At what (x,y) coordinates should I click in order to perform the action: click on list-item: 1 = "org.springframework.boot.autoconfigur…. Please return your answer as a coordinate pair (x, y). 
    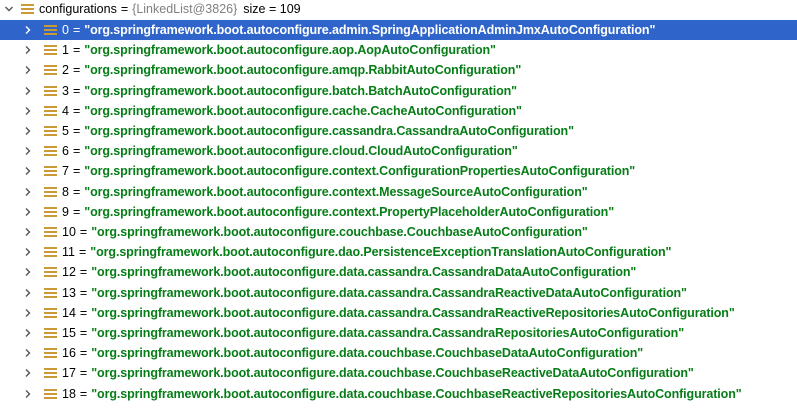
    Looking at the image, I should click on (398, 50).